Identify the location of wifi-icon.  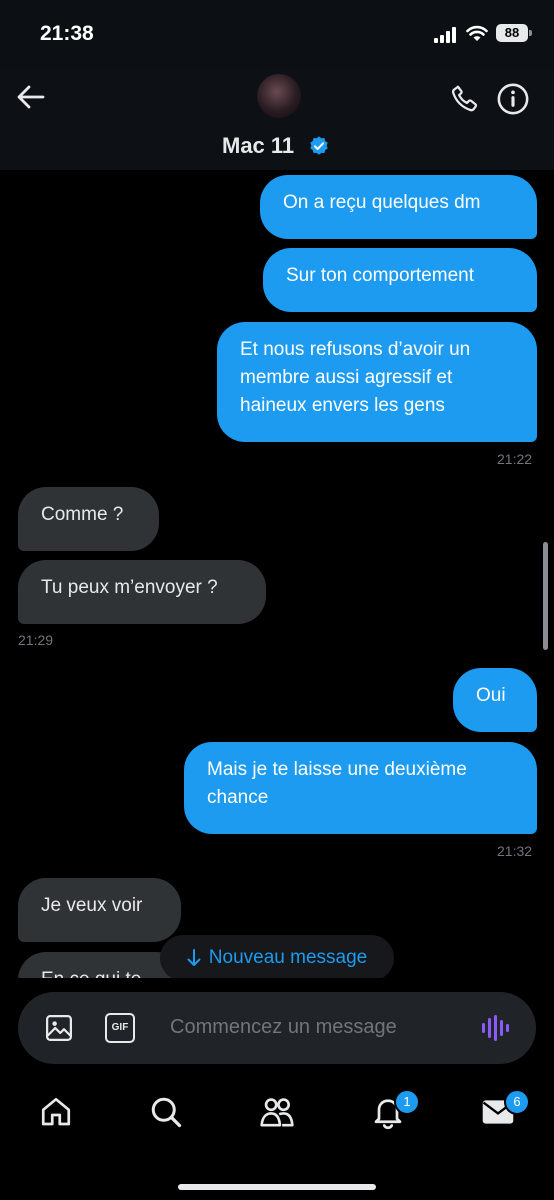
(477, 33).